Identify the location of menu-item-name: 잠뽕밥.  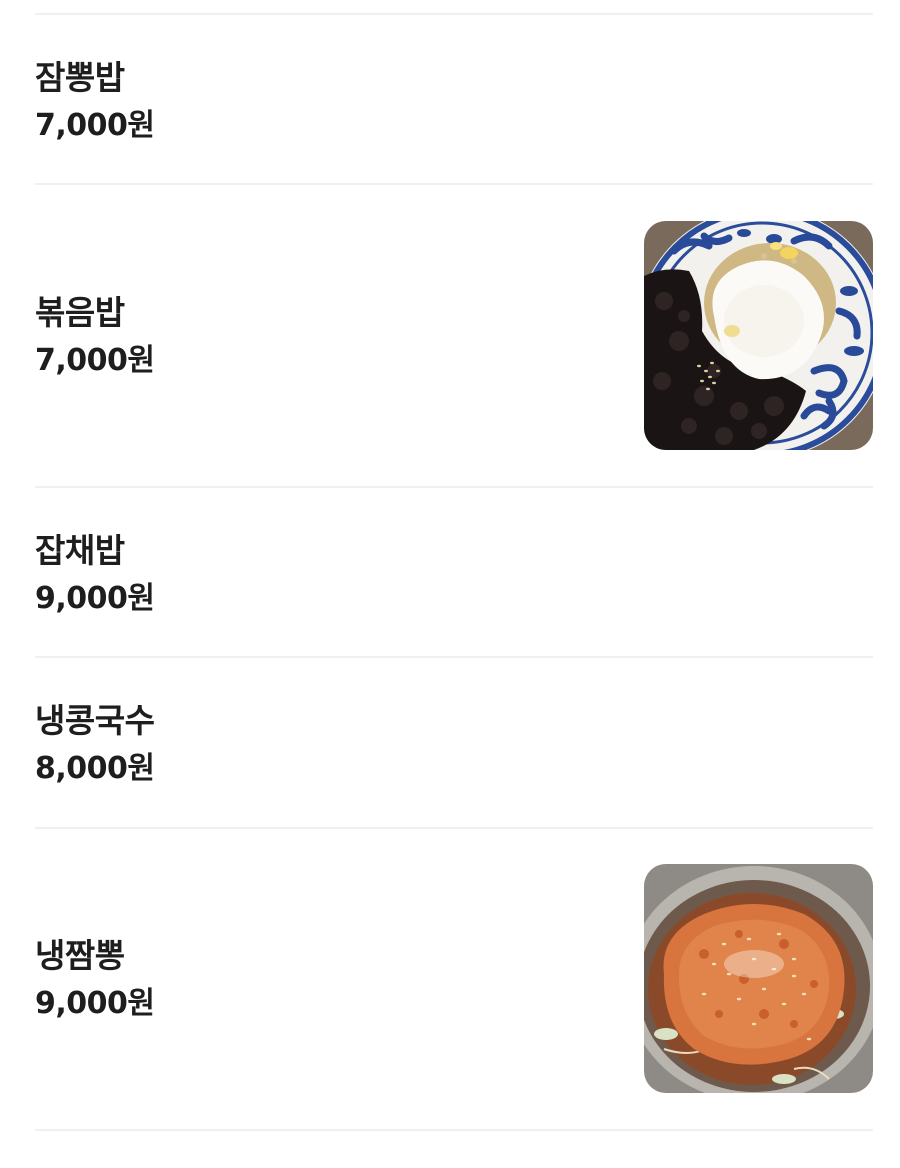
(80, 77).